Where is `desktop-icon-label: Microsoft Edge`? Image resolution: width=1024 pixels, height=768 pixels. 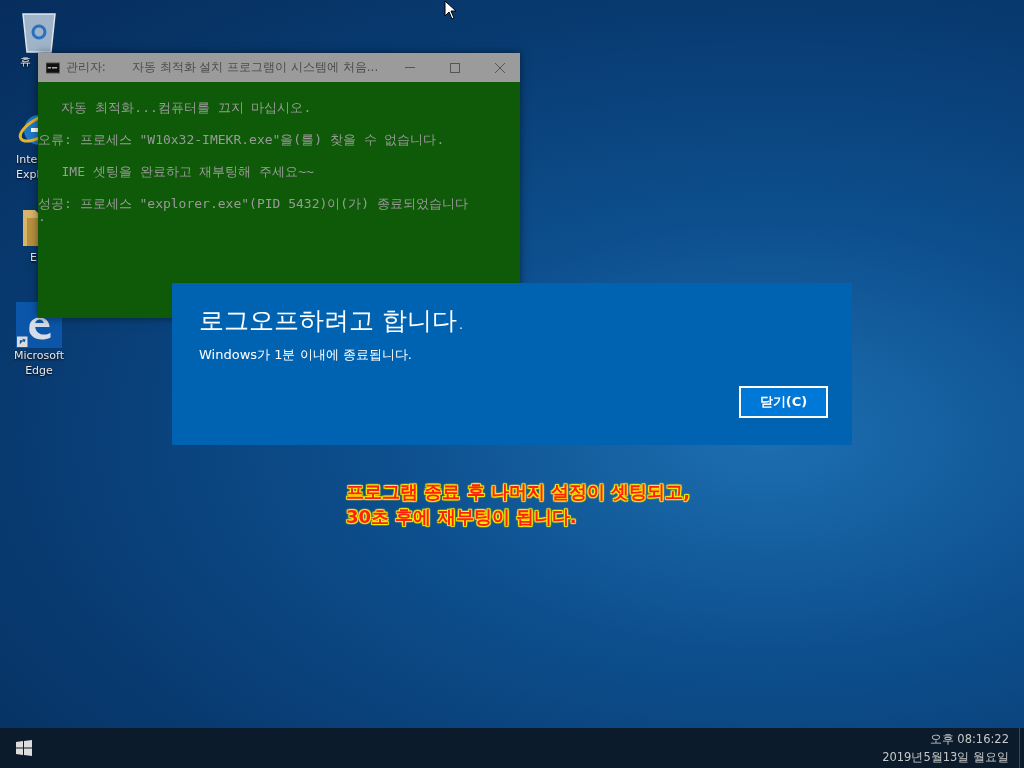 desktop-icon-label: Microsoft Edge is located at coordinates (39, 363).